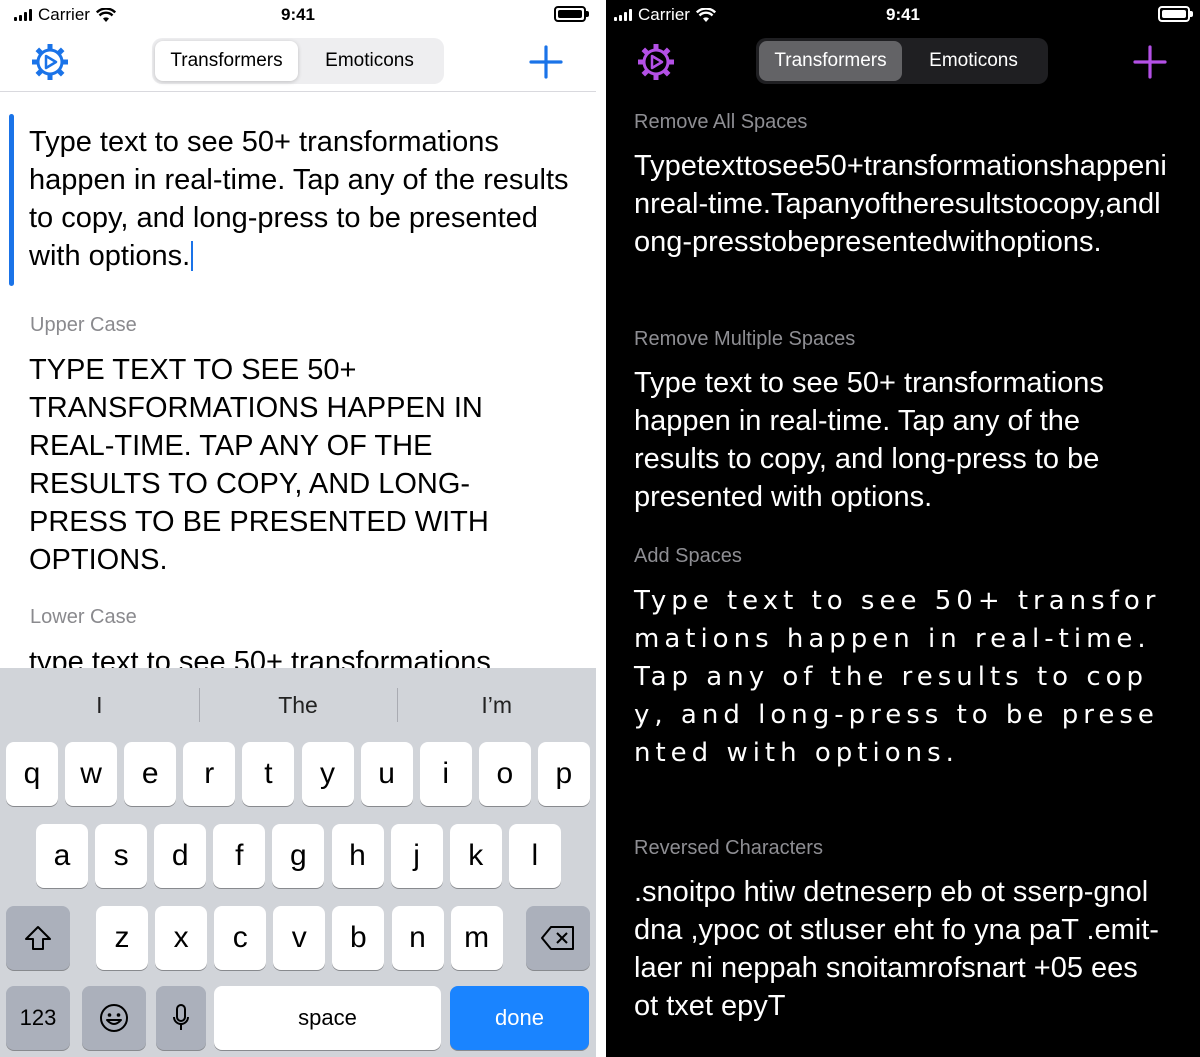 The image size is (1200, 1057). Describe the element at coordinates (32, 774) in the screenshot. I see `key-q: q` at that location.